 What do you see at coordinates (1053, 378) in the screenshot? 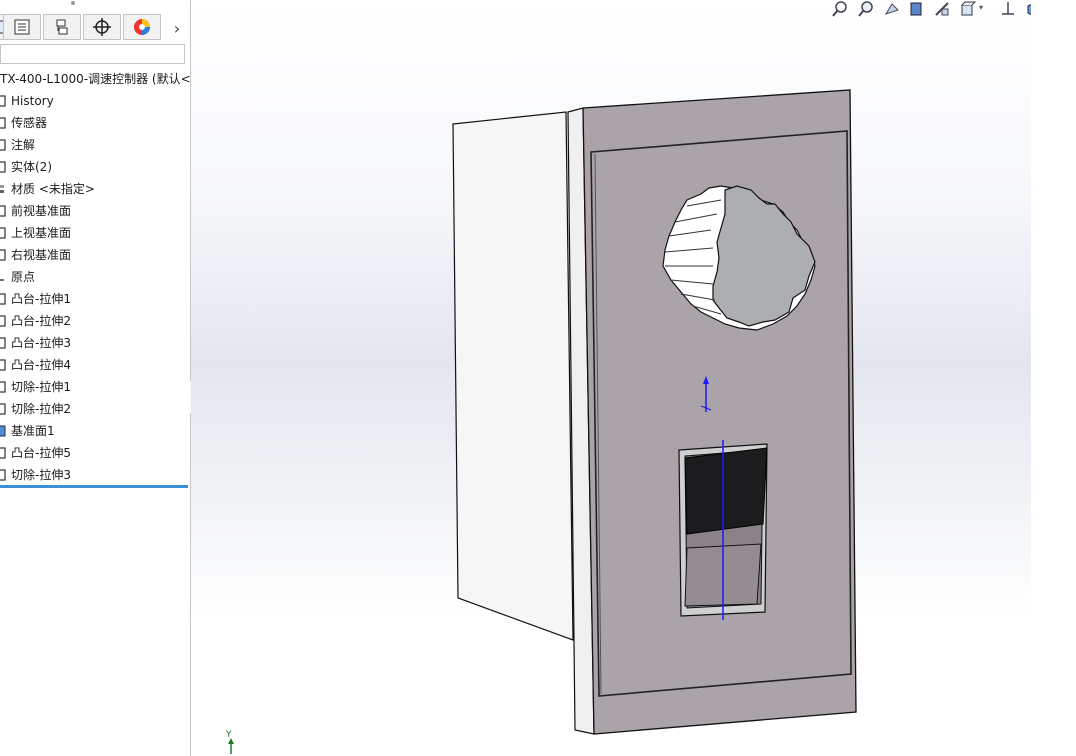
I see `task-pane-strip` at bounding box center [1053, 378].